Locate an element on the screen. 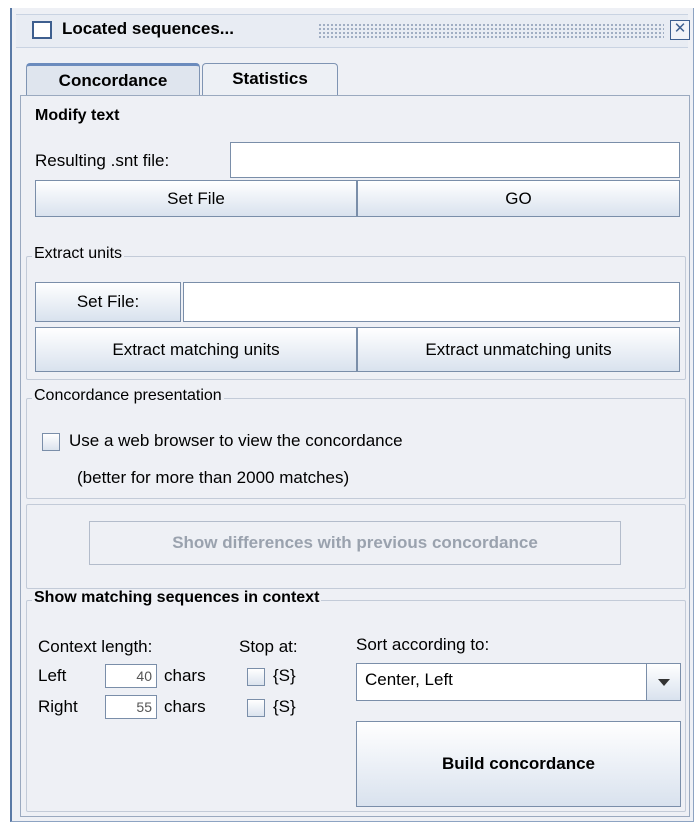 The height and width of the screenshot is (825, 696). modify-set-file-button: Set File is located at coordinates (196, 198).